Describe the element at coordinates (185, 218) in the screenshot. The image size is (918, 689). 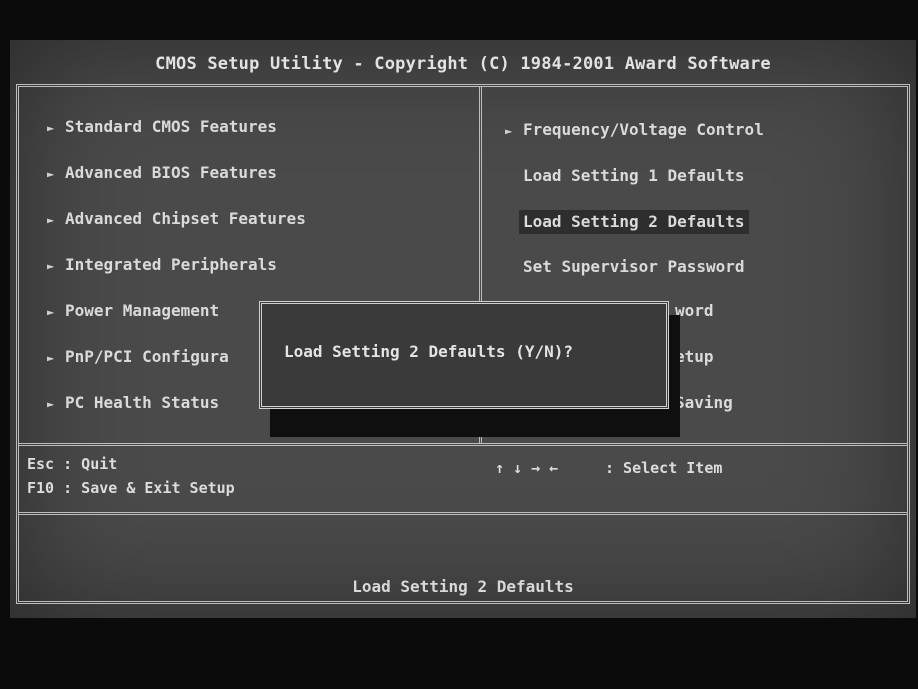
I see `menu-item-label: Advanced Chipset Features` at that location.